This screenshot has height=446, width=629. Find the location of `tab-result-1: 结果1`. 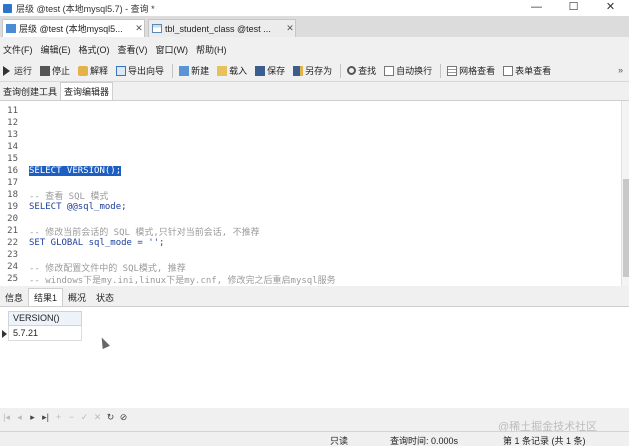

tab-result-1: 结果1 is located at coordinates (46, 297).